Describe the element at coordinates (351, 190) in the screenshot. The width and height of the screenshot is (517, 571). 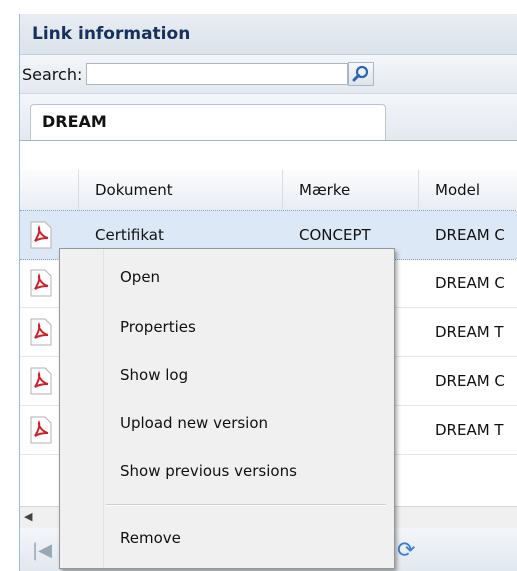
I see `column-header-maerke: Mærke` at that location.